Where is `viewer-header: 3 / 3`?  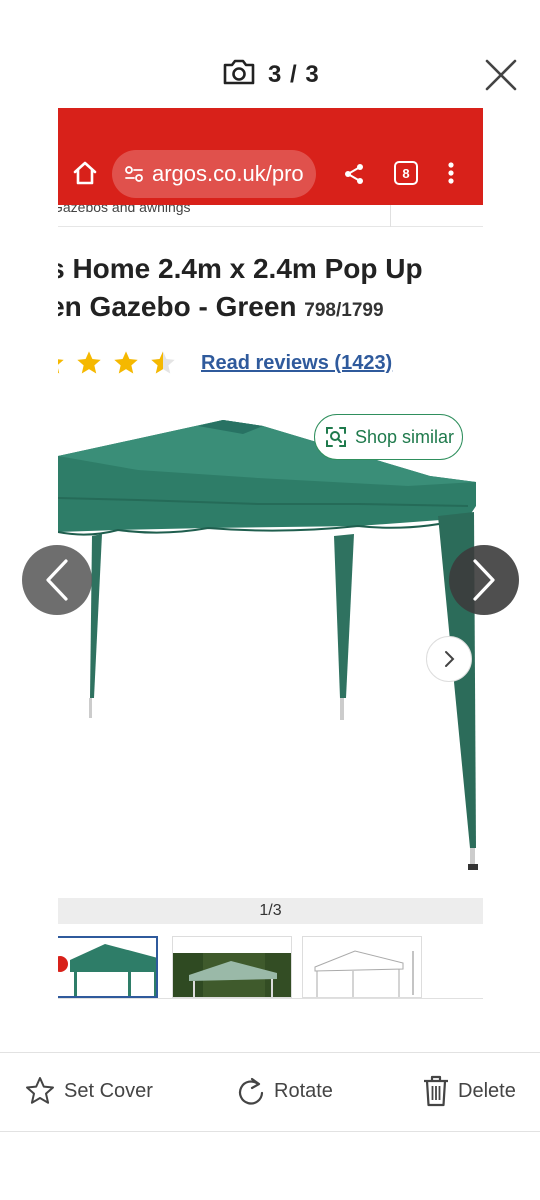 viewer-header: 3 / 3 is located at coordinates (270, 75).